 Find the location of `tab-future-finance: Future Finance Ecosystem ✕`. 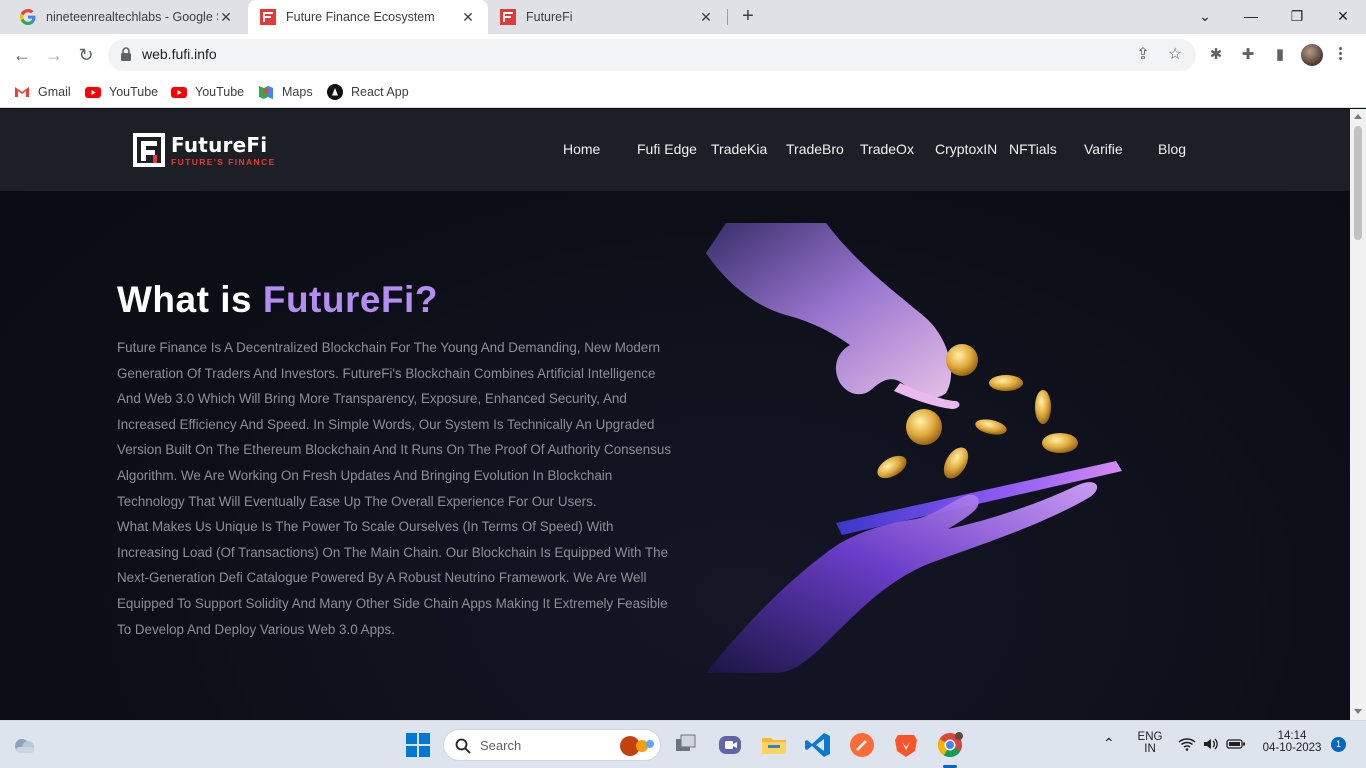

tab-future-finance: Future Finance Ecosystem ✕ is located at coordinates (368, 17).